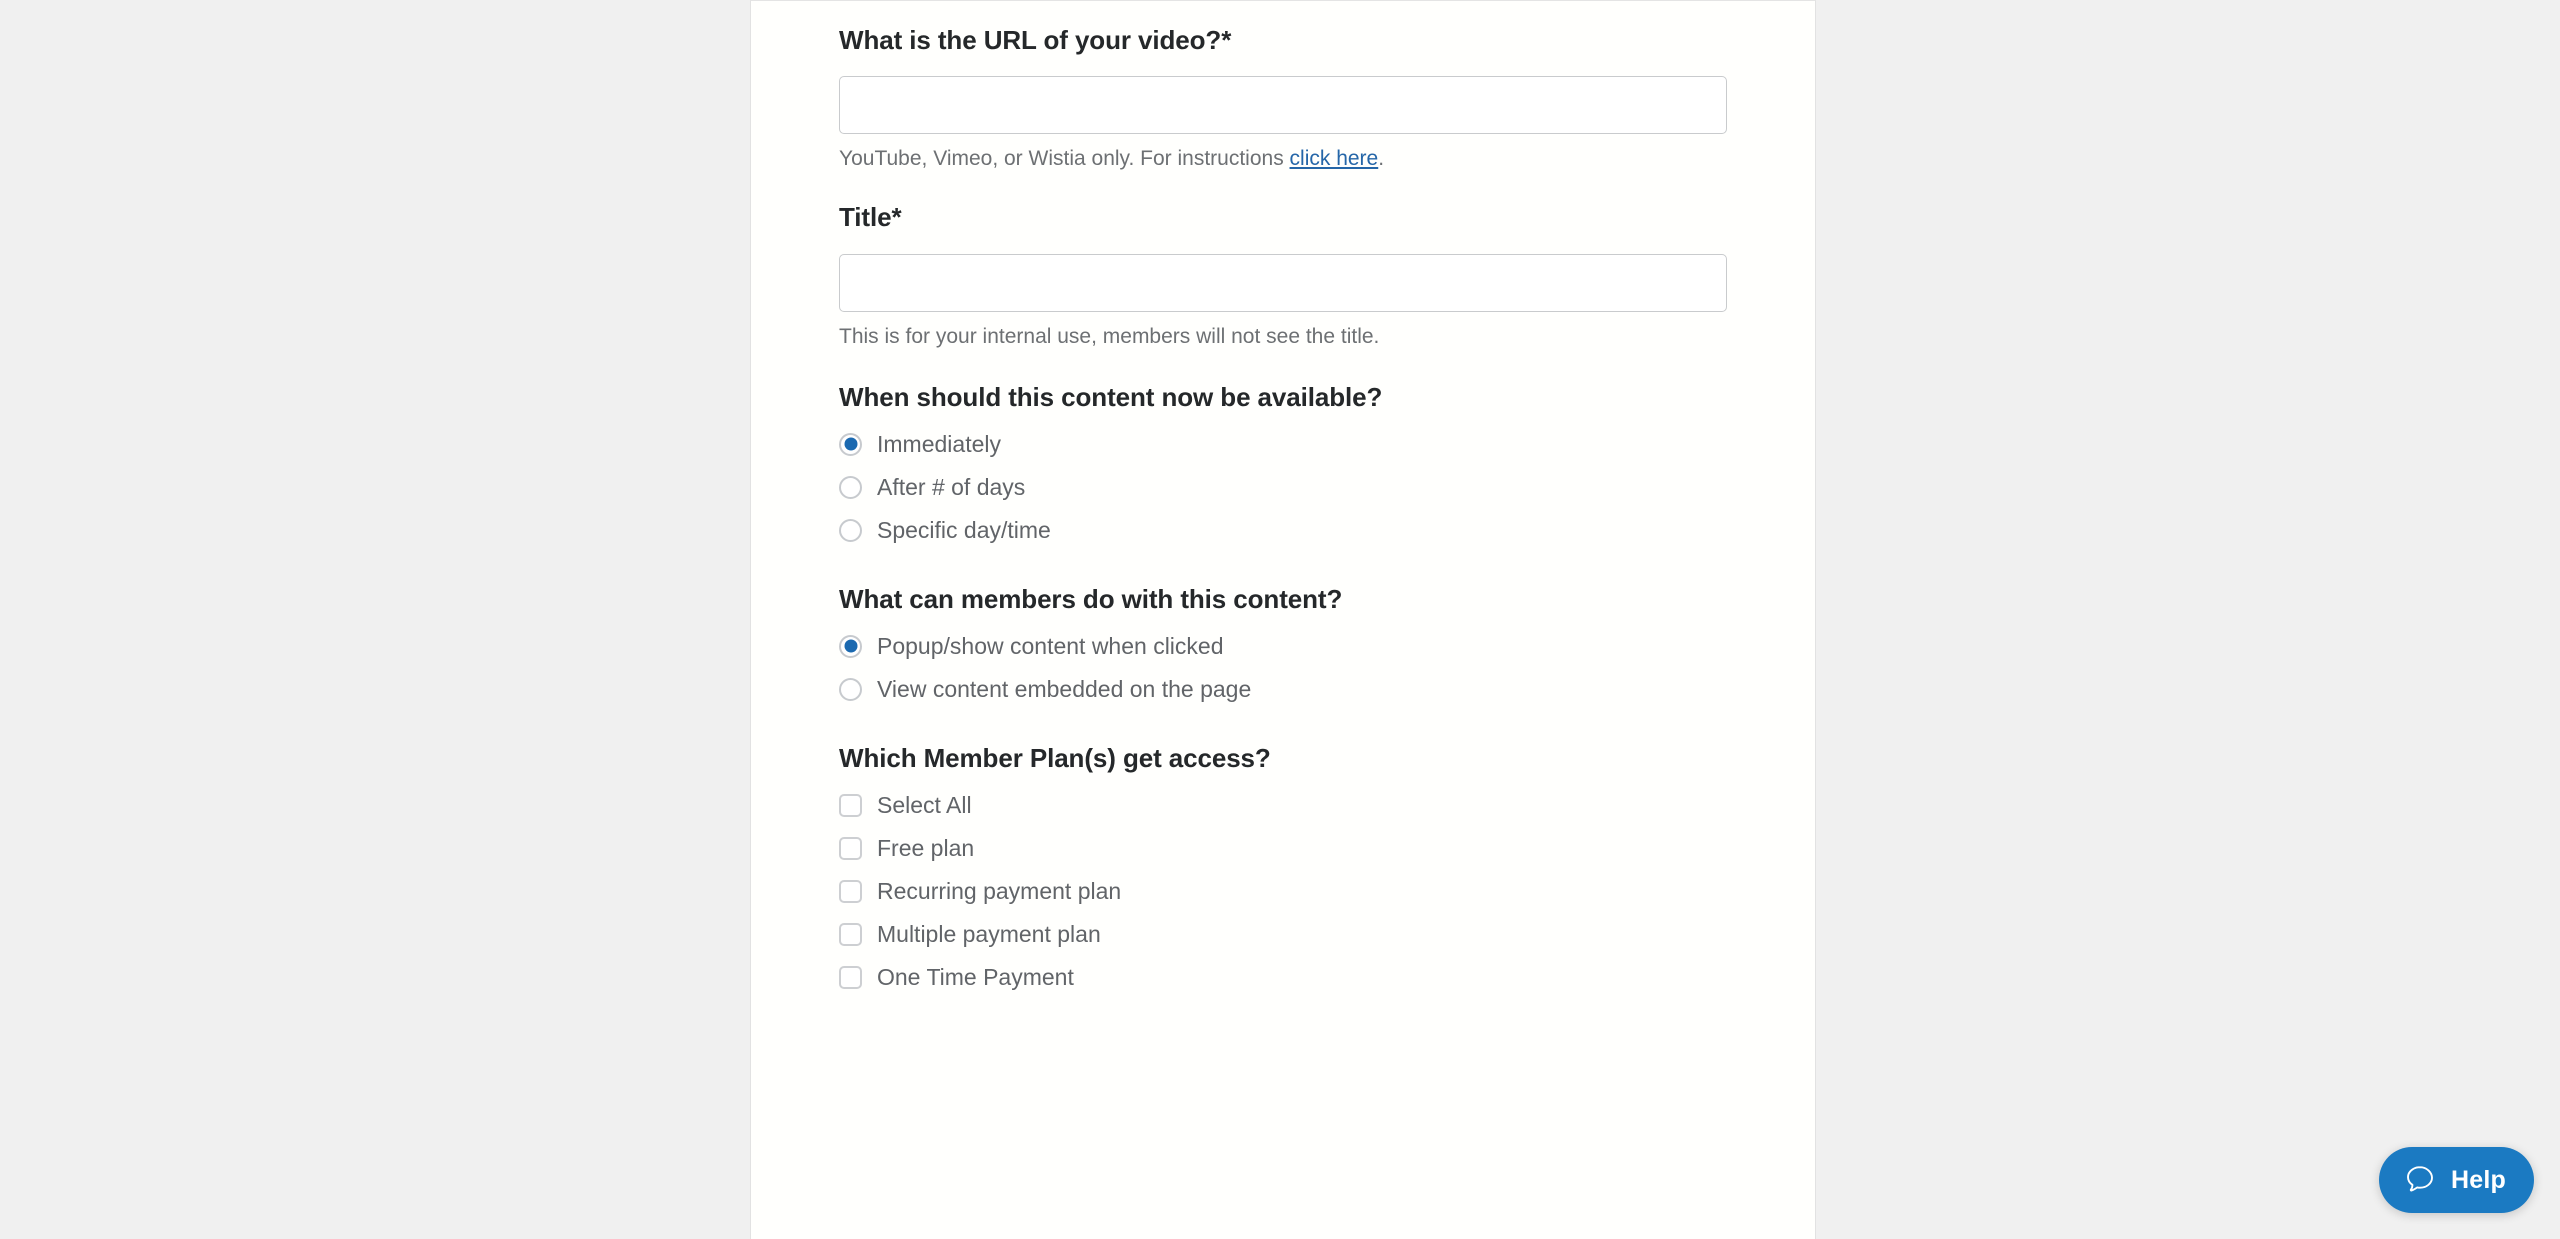  I want to click on help-launcher-label: Help, so click(2478, 1179).